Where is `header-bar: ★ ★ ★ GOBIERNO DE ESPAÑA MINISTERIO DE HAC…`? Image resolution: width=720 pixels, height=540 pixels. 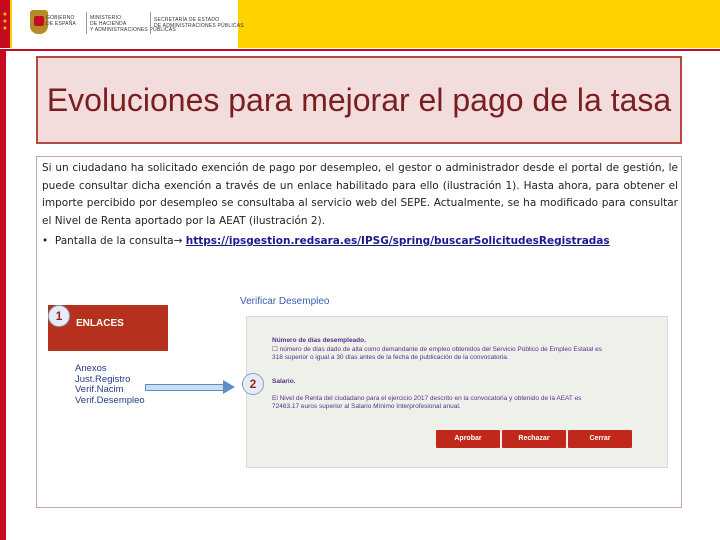
header-bar: ★ ★ ★ GOBIERNO DE ESPAÑA MINISTERIO DE HAC… is located at coordinates (360, 24).